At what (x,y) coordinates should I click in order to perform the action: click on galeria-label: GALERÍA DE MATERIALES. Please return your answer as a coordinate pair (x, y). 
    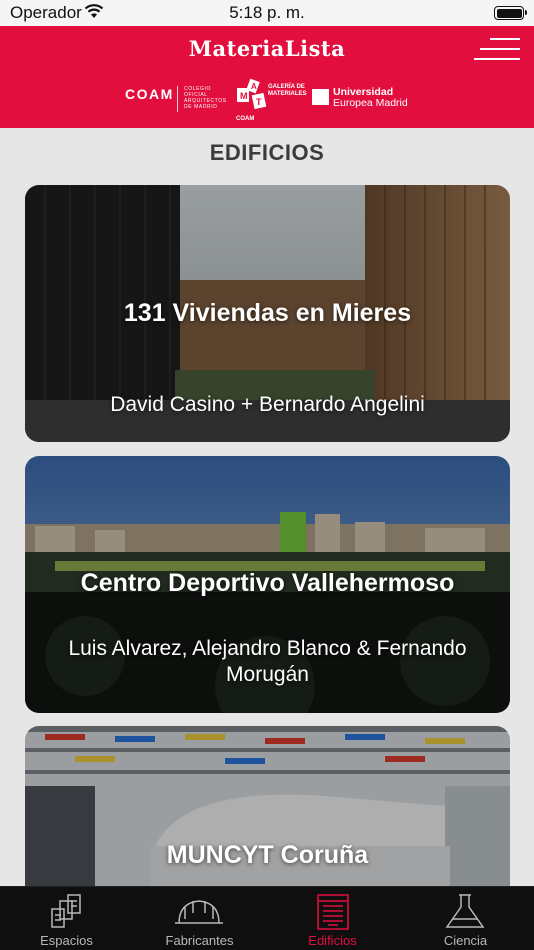
    Looking at the image, I should click on (287, 90).